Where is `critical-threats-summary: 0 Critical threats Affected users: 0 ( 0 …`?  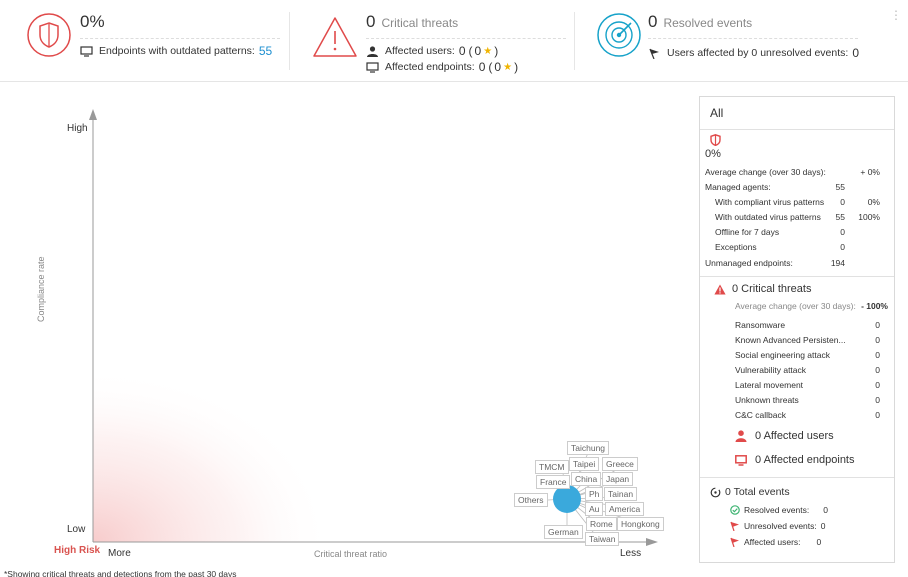 critical-threats-summary: 0 Critical threats Affected users: 0 ( 0 … is located at coordinates (439, 41).